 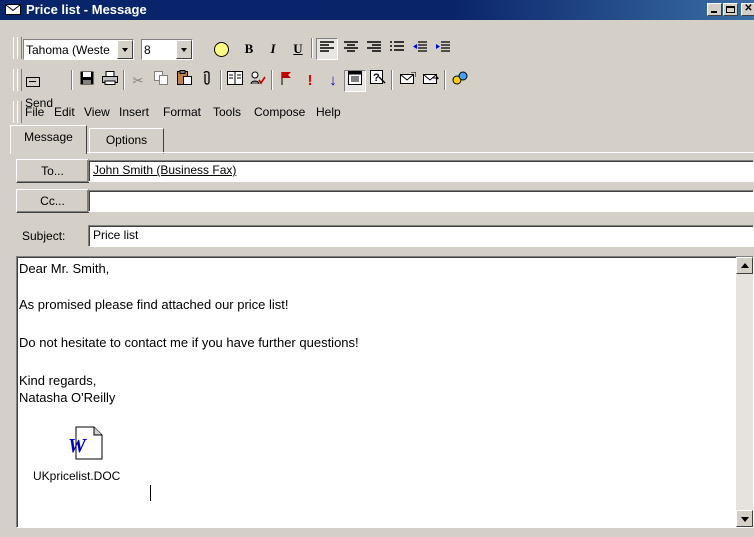 I want to click on help-button: ?, so click(x=378, y=81).